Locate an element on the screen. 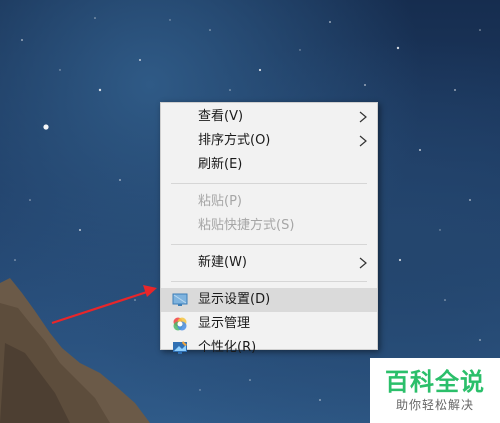 This screenshot has height=423, width=500. baike-watermark: 百科全说 助你轻松解决 is located at coordinates (435, 390).